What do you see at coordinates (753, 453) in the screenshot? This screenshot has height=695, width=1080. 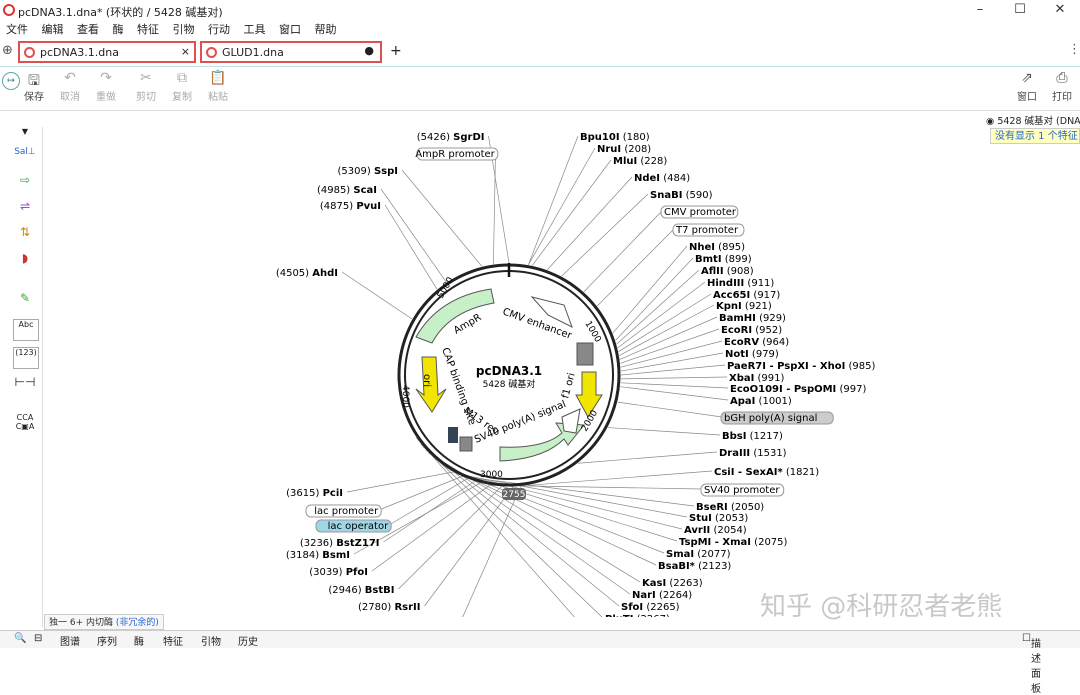 I see `enzyme-site-right: DraIII (1531)` at bounding box center [753, 453].